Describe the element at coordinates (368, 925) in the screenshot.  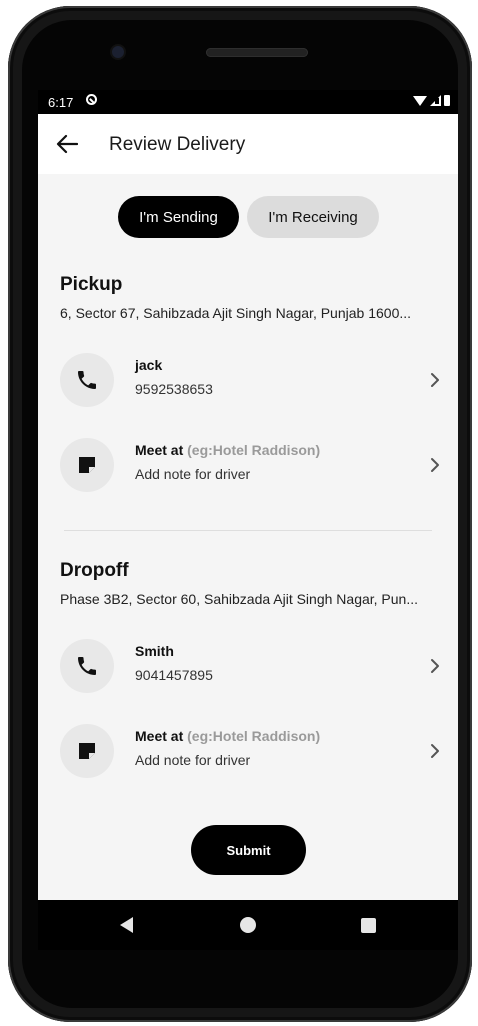
I see `nav-recents-icon` at that location.